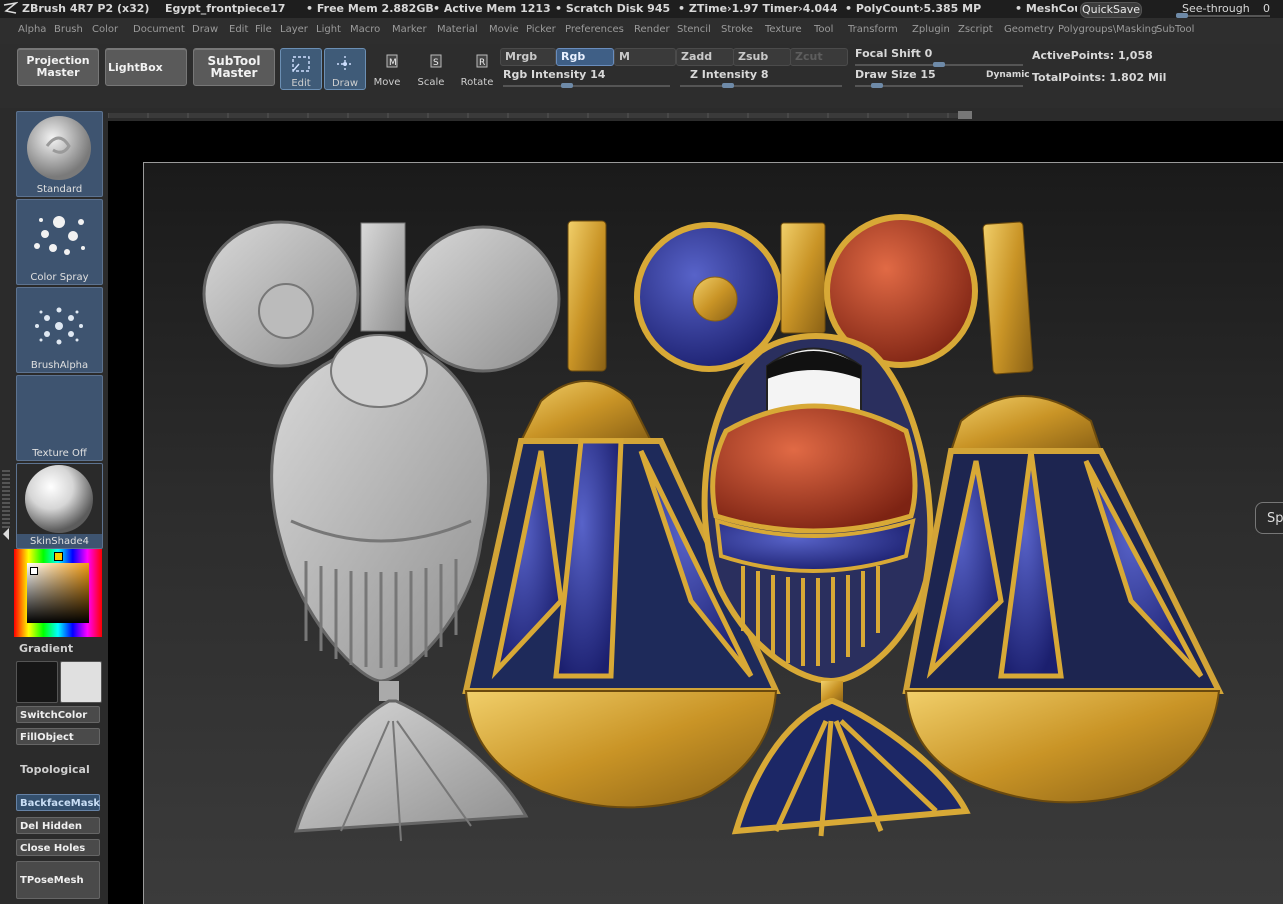 The width and height of the screenshot is (1283, 904). What do you see at coordinates (975, 29) in the screenshot?
I see `menu-zscript: Zscript` at bounding box center [975, 29].